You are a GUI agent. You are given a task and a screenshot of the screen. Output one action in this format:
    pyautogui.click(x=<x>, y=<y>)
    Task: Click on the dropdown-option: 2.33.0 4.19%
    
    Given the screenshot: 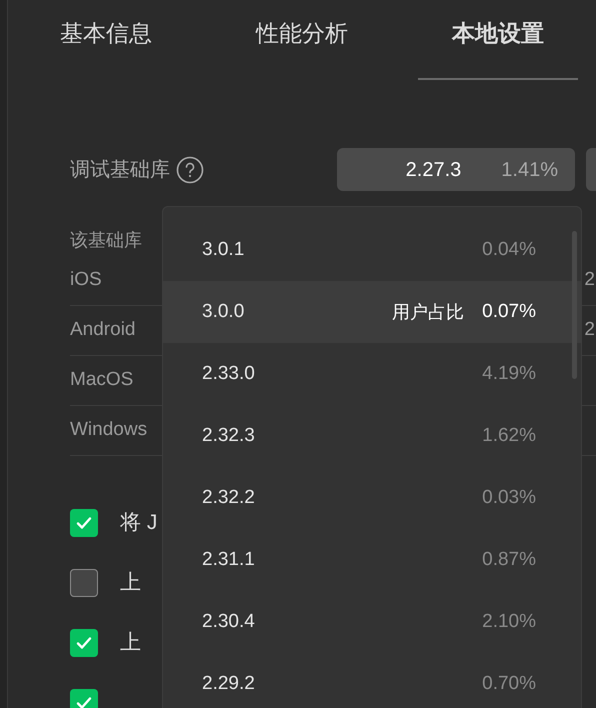 What is the action you would take?
    pyautogui.click(x=372, y=374)
    